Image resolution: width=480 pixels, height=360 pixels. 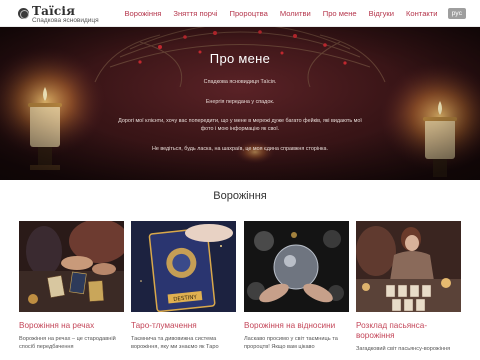 I want to click on tarot-destiny-card-image: DESTINY, so click(x=183, y=266).